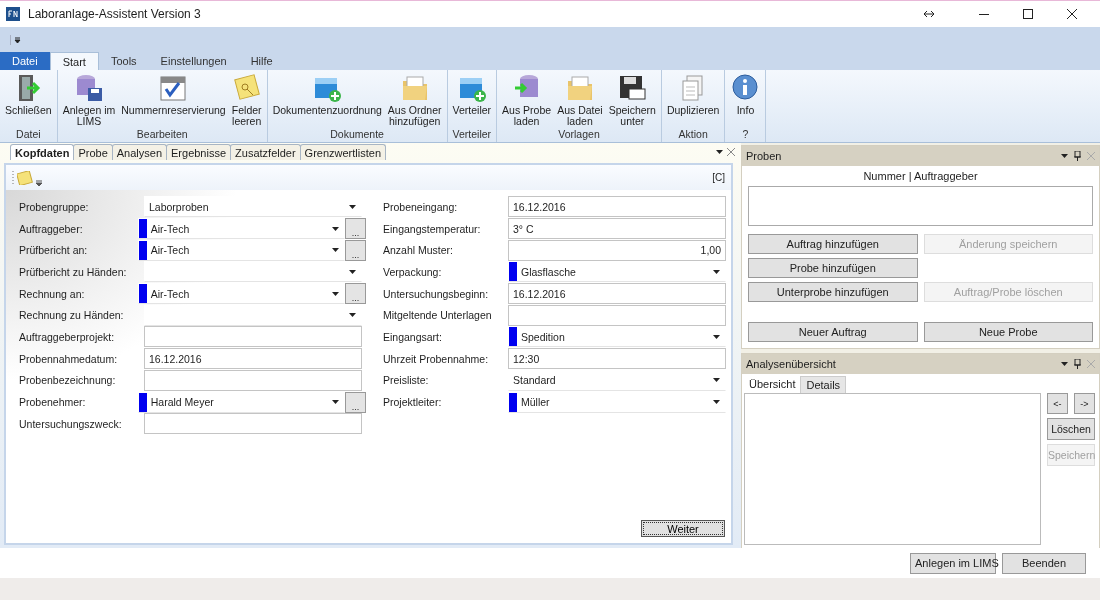  Describe the element at coordinates (617, 402) in the screenshot. I see `dropdown-field: Müller` at that location.